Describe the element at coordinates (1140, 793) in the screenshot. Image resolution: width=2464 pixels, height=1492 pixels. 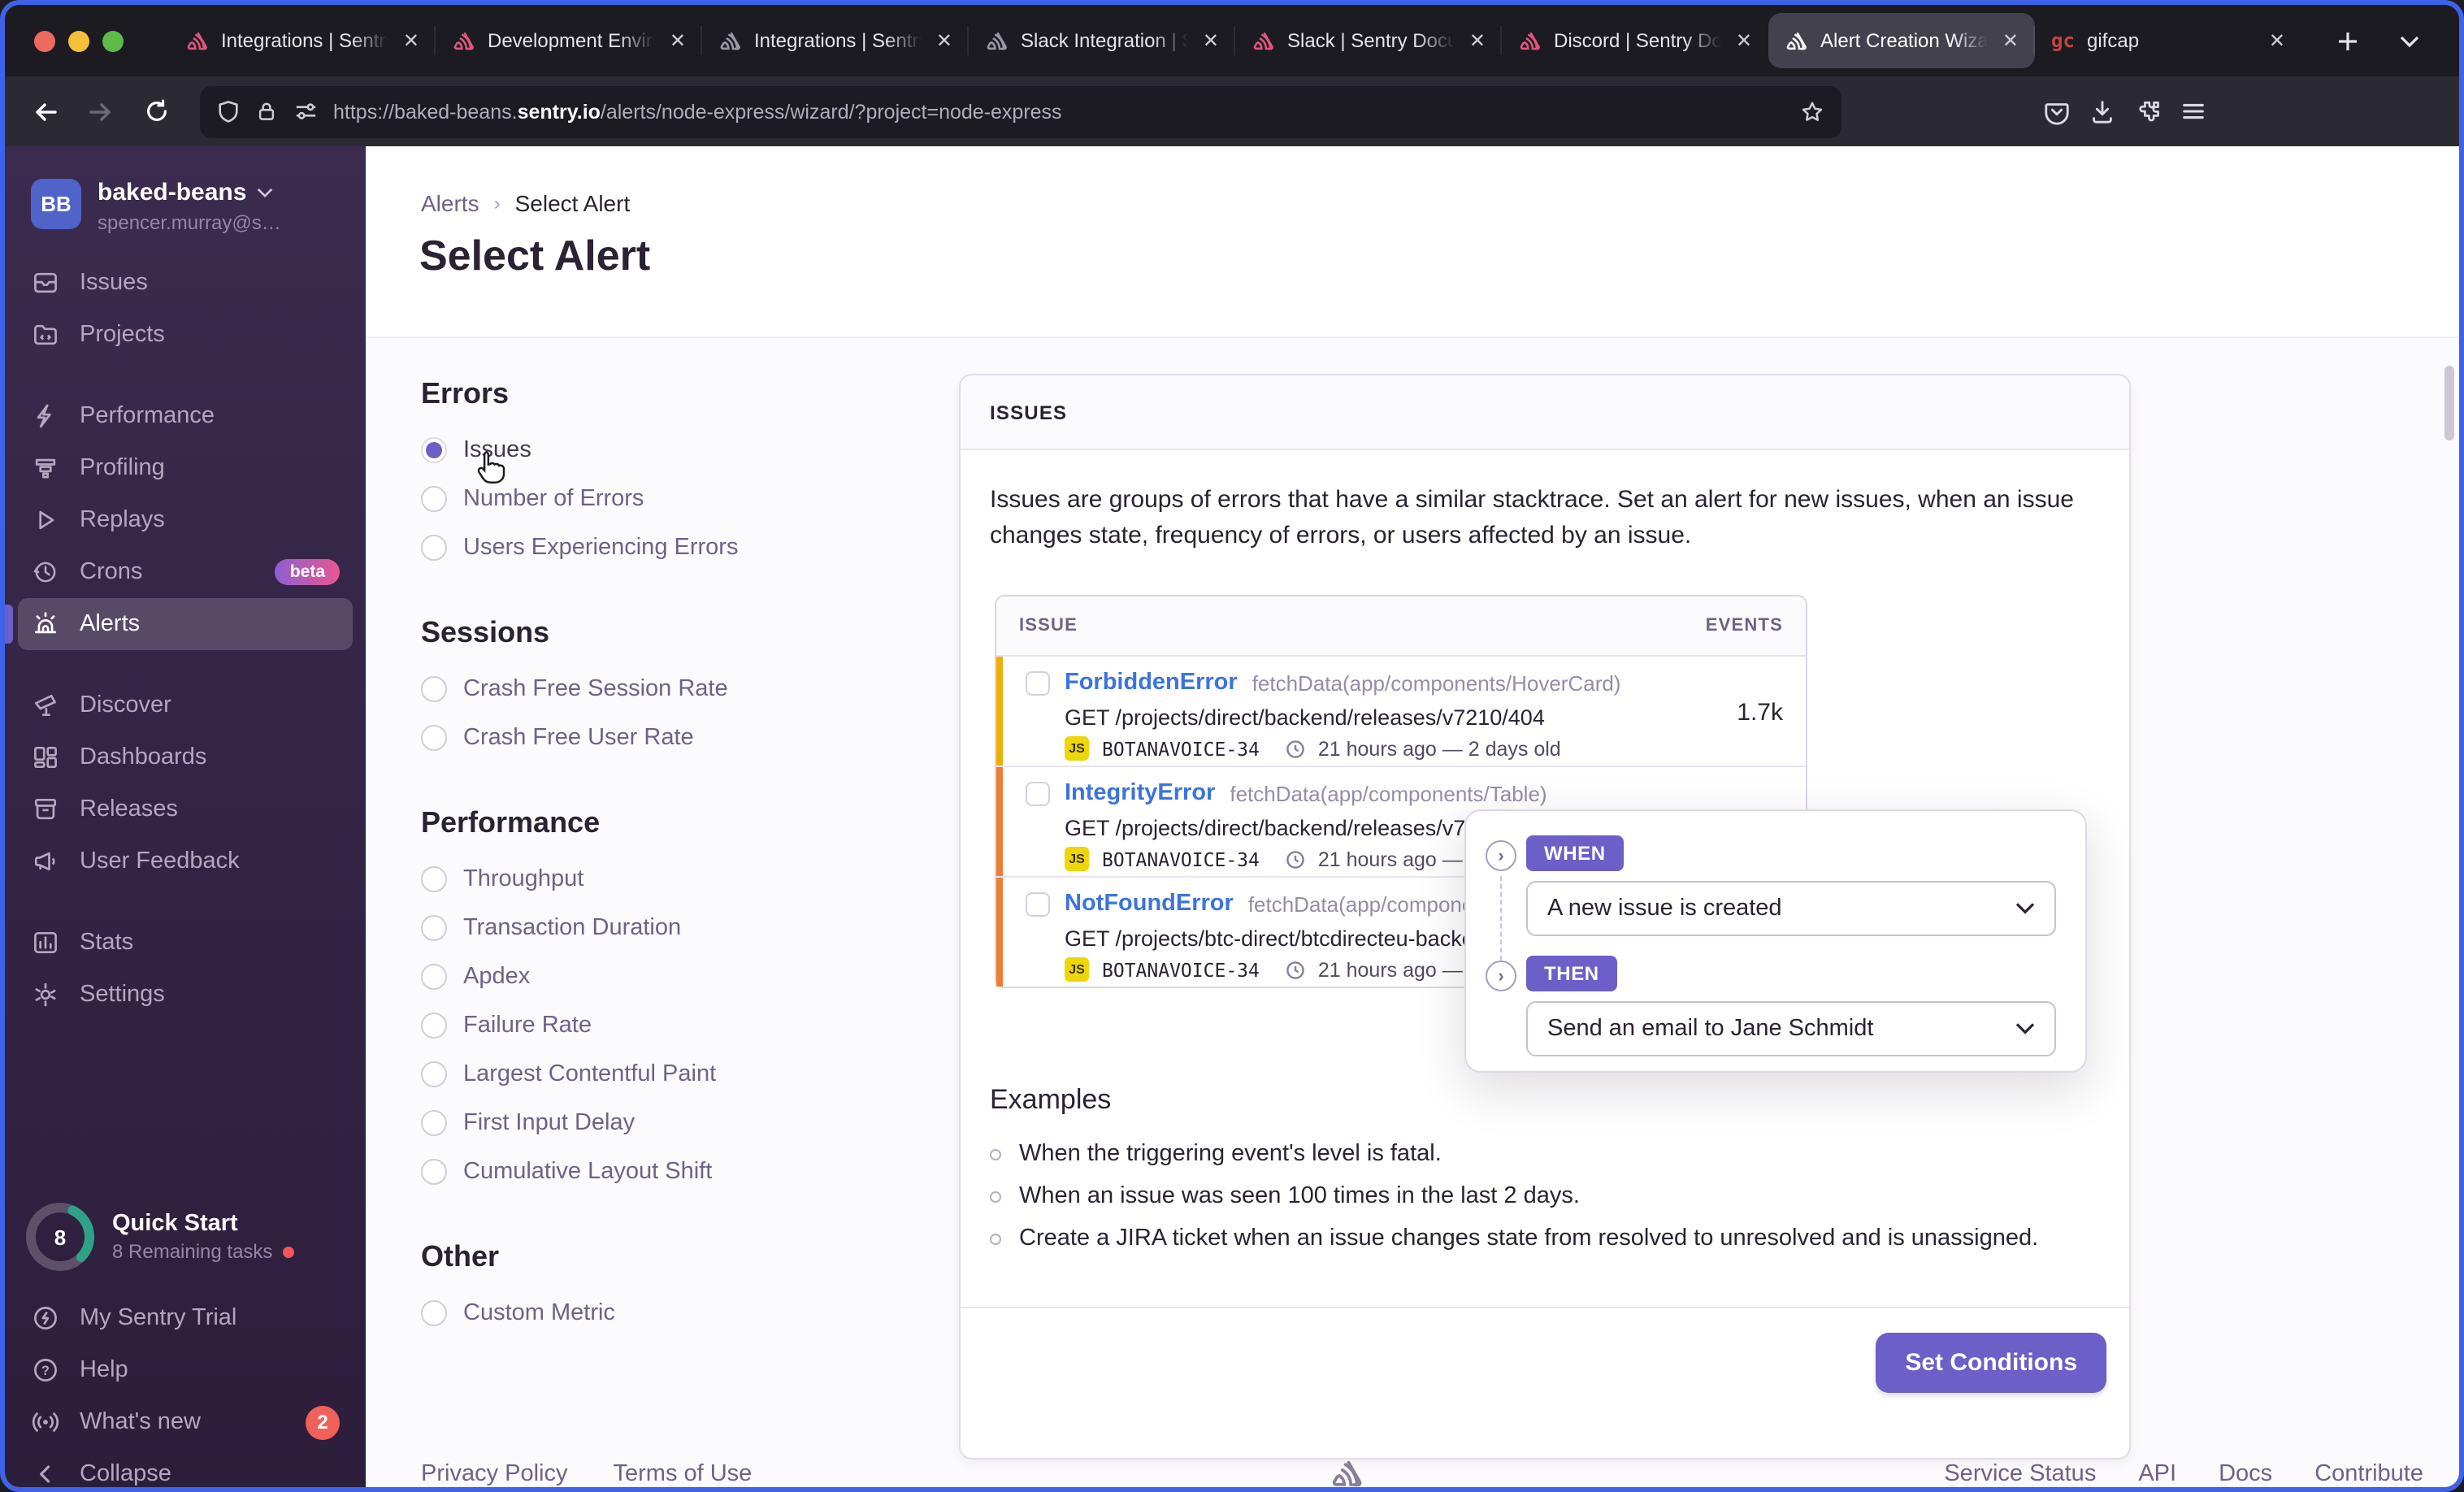
I see `issue-link: IntegrityError` at that location.